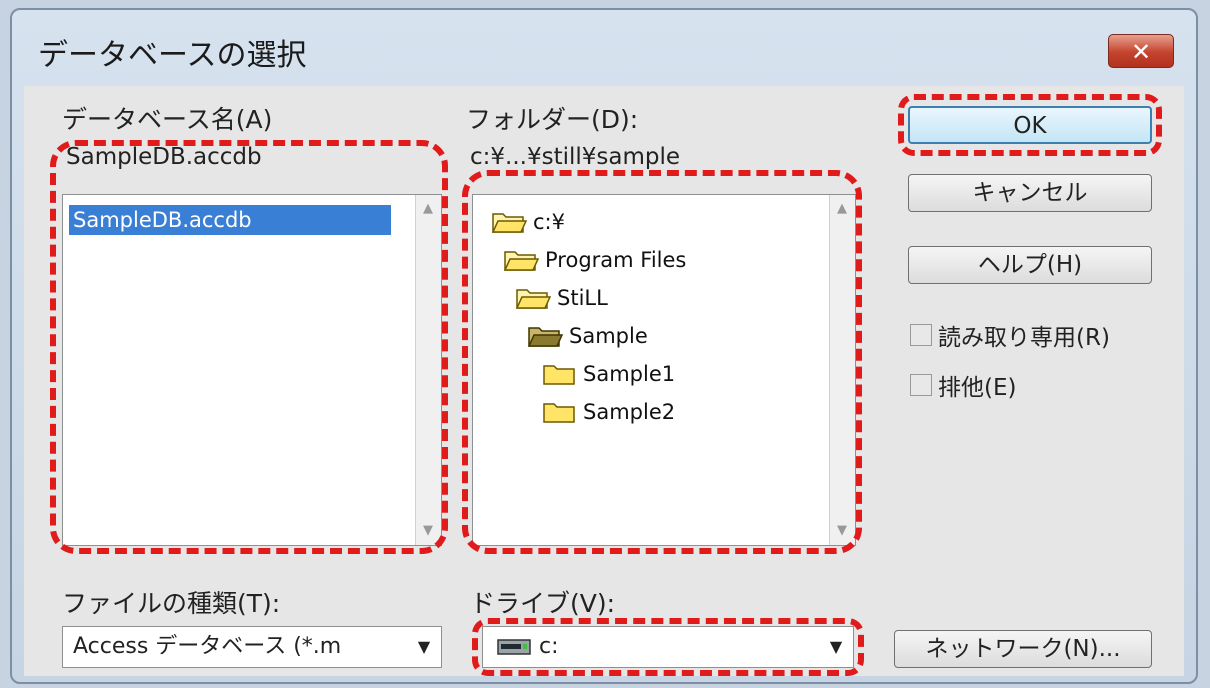 This screenshot has width=1210, height=688. Describe the element at coordinates (842, 370) in the screenshot. I see `folder-tree-scrollbar: ▲ ▼` at that location.